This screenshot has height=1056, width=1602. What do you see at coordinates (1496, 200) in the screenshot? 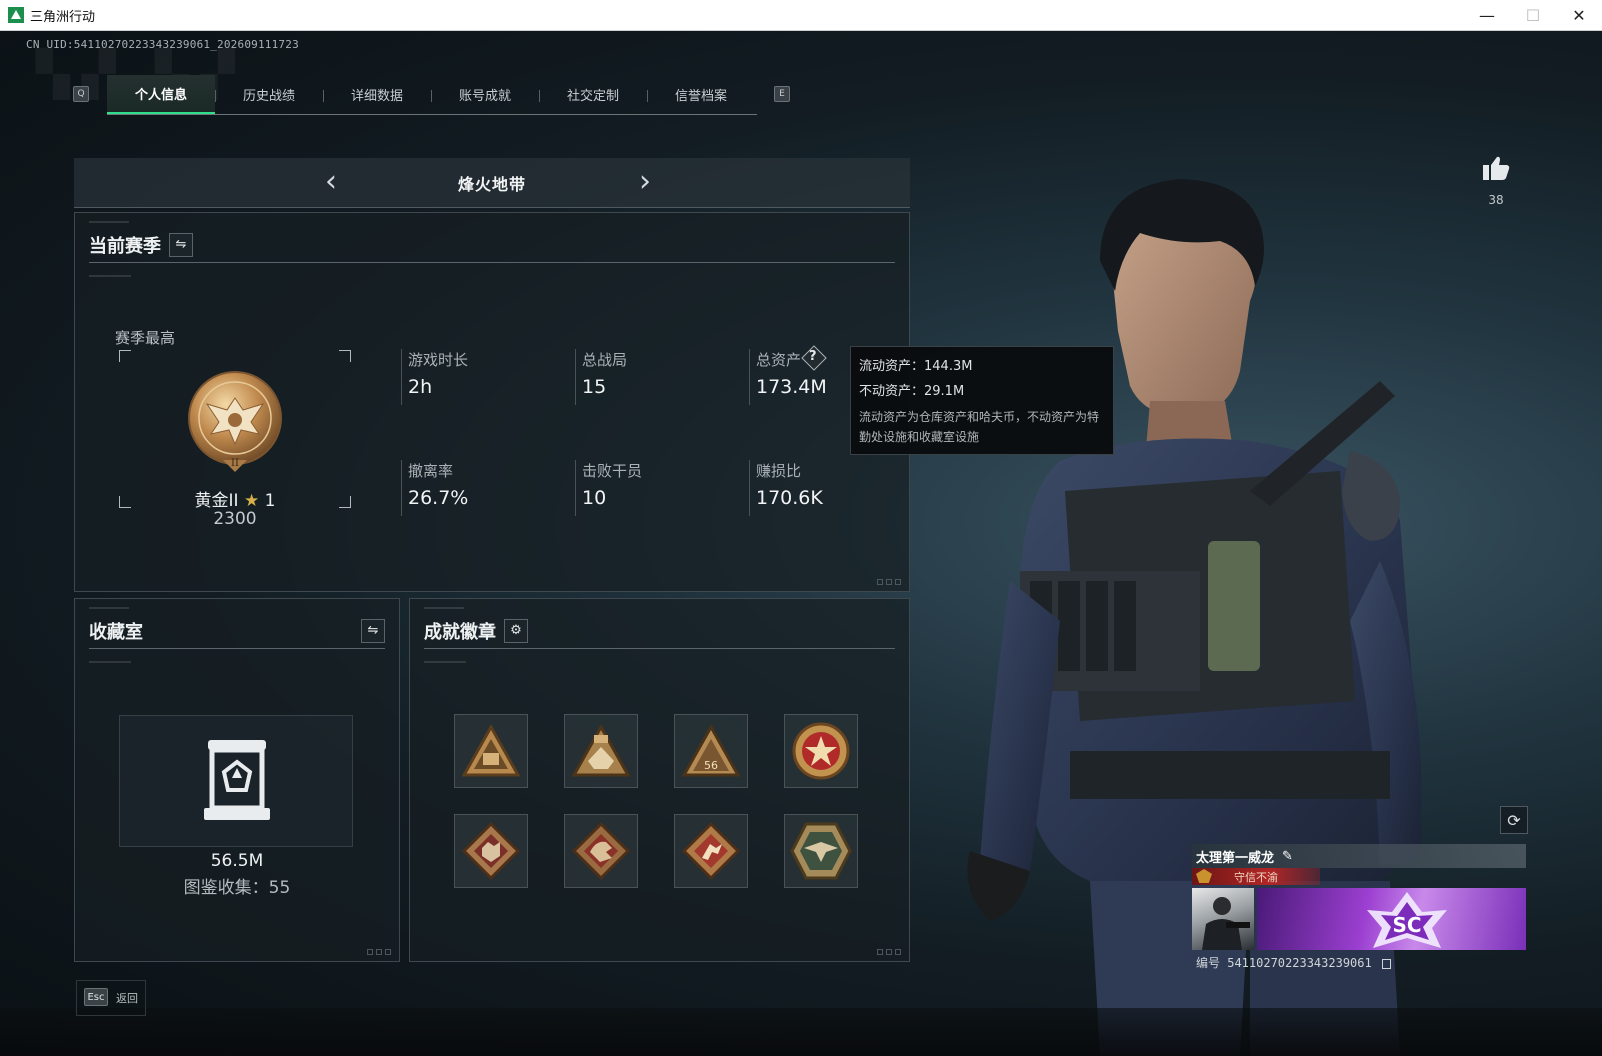
I see `like-count: 38` at bounding box center [1496, 200].